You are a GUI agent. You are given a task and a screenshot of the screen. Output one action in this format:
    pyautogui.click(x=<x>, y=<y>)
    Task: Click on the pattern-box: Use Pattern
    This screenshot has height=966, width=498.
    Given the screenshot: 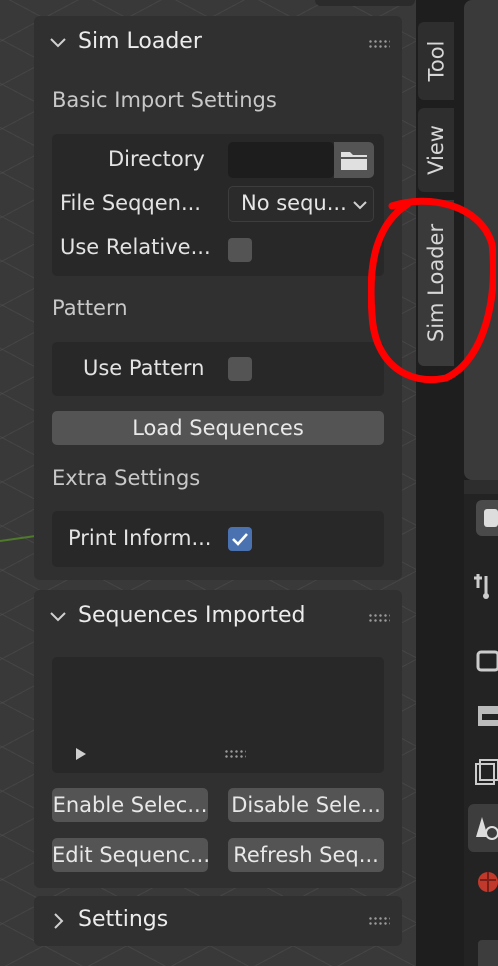 What is the action you would take?
    pyautogui.click(x=218, y=369)
    